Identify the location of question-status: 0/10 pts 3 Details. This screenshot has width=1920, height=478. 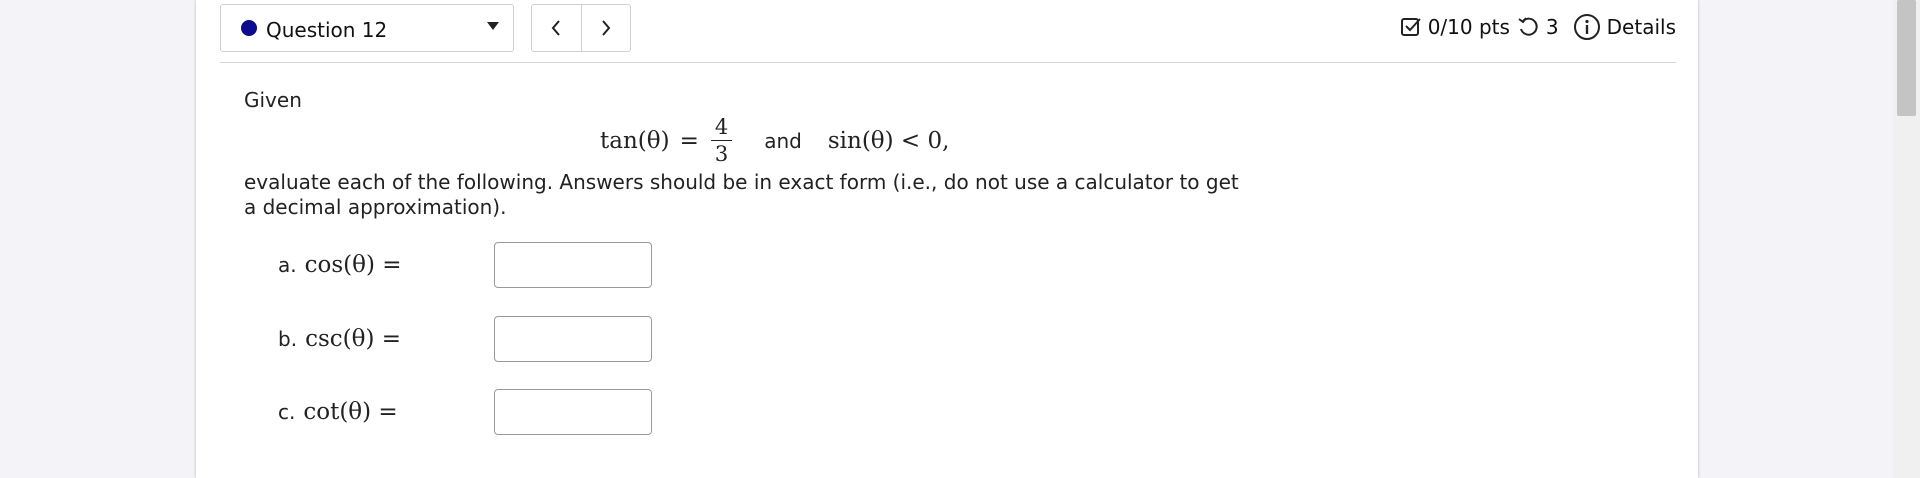
(1538, 27).